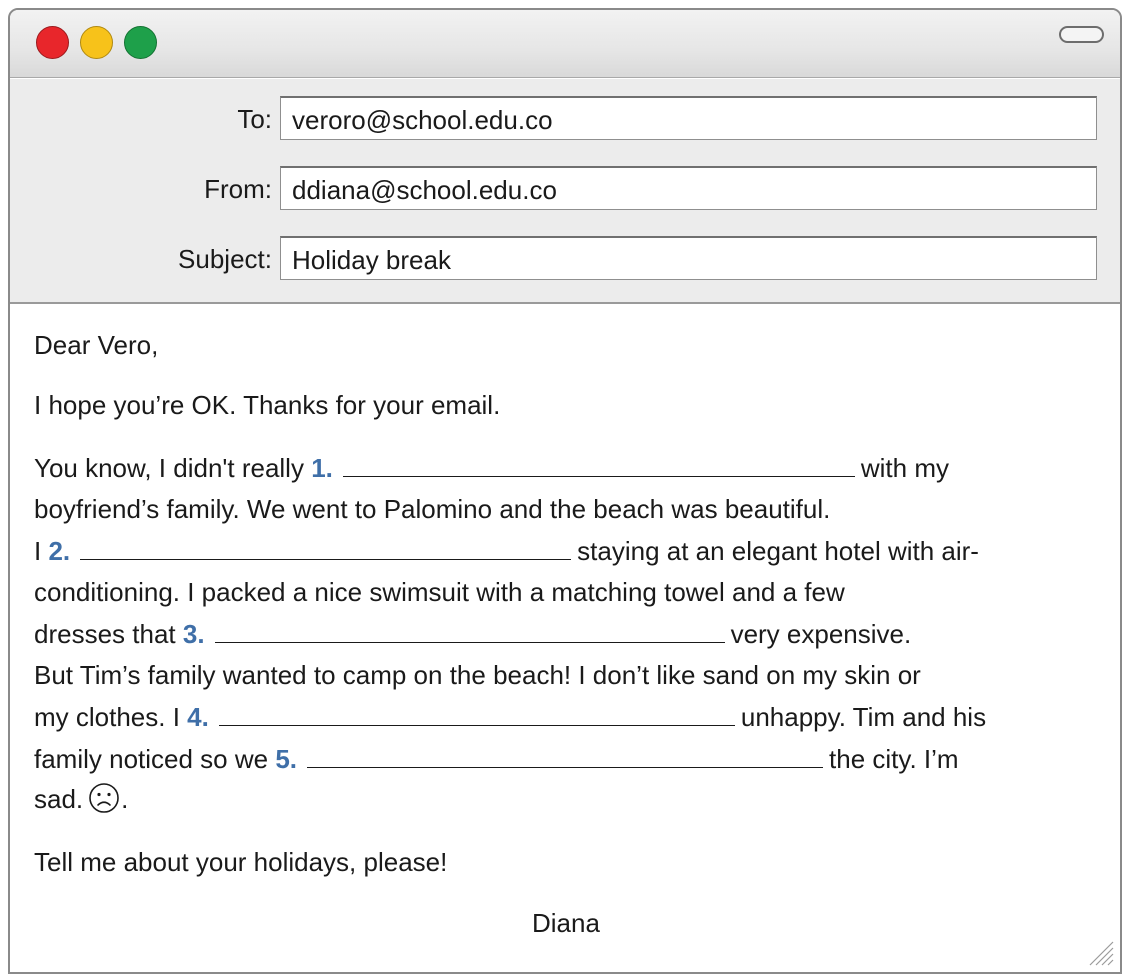 This screenshot has height=976, width=1125. Describe the element at coordinates (688, 188) in the screenshot. I see `from-field: ddiana@school.edu.co` at that location.